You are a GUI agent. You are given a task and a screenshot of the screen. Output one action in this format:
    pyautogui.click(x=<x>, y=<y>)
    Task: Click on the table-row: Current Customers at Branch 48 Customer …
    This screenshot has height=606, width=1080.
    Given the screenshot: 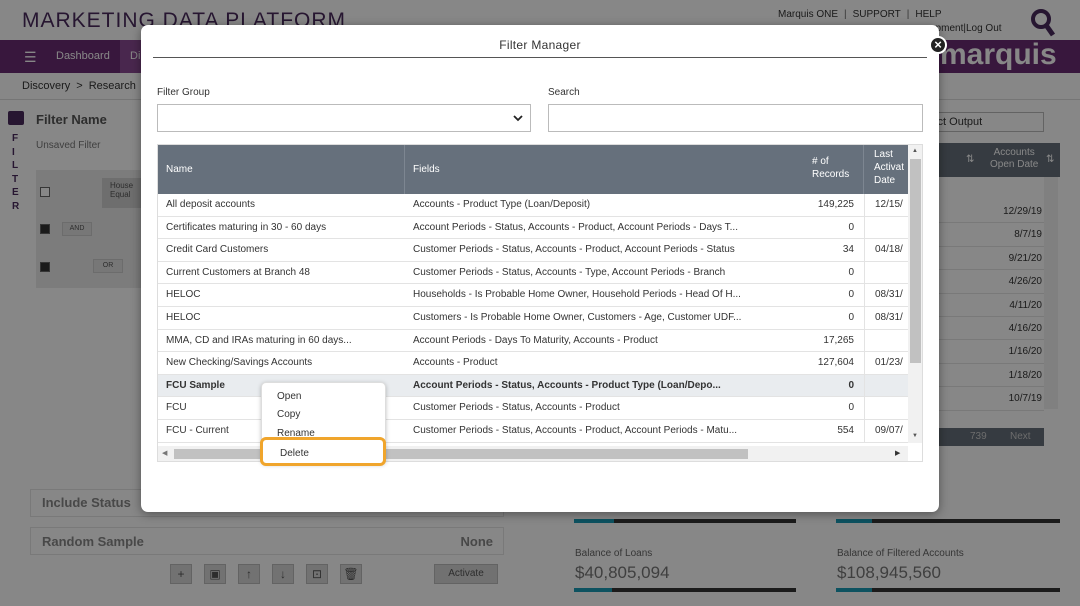 What is the action you would take?
    pyautogui.click(x=533, y=273)
    